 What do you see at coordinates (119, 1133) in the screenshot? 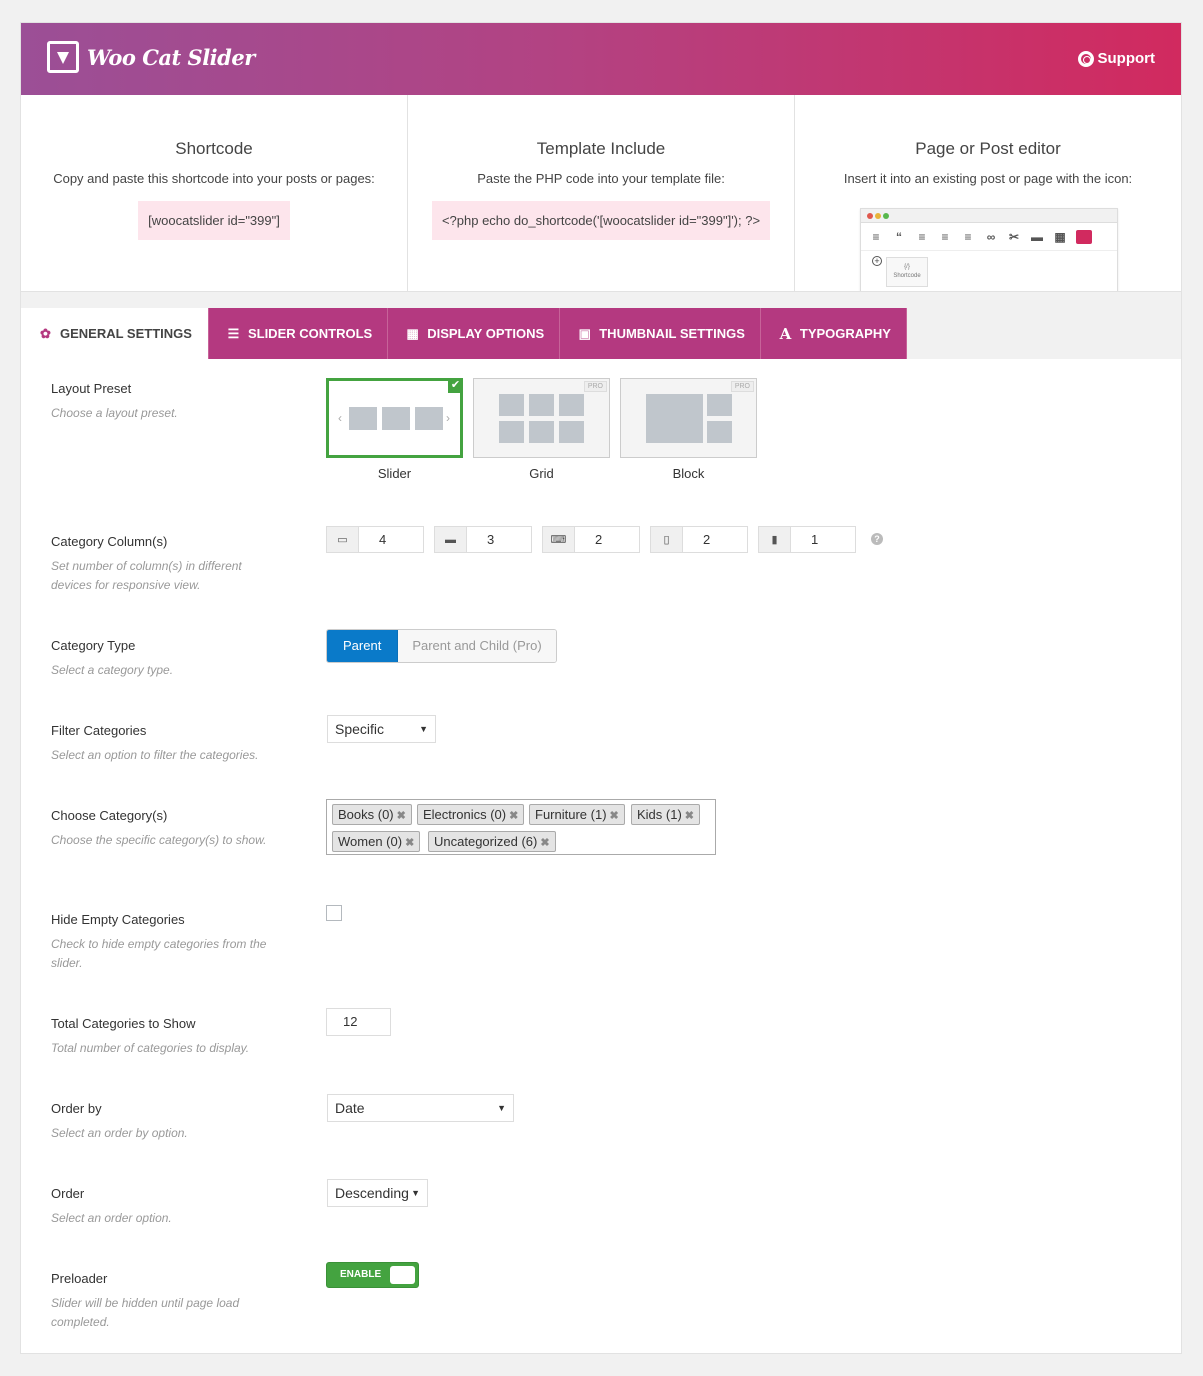
I see `order-by-desc: Select an order by option.` at bounding box center [119, 1133].